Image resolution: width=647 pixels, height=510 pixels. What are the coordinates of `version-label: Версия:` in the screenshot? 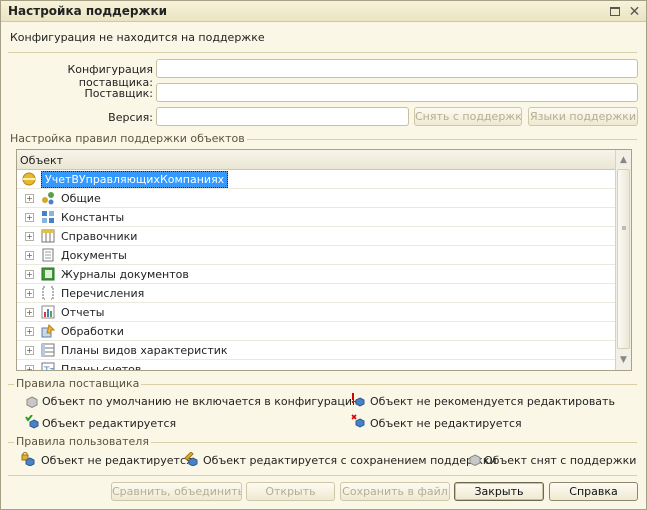 It's located at (130, 117).